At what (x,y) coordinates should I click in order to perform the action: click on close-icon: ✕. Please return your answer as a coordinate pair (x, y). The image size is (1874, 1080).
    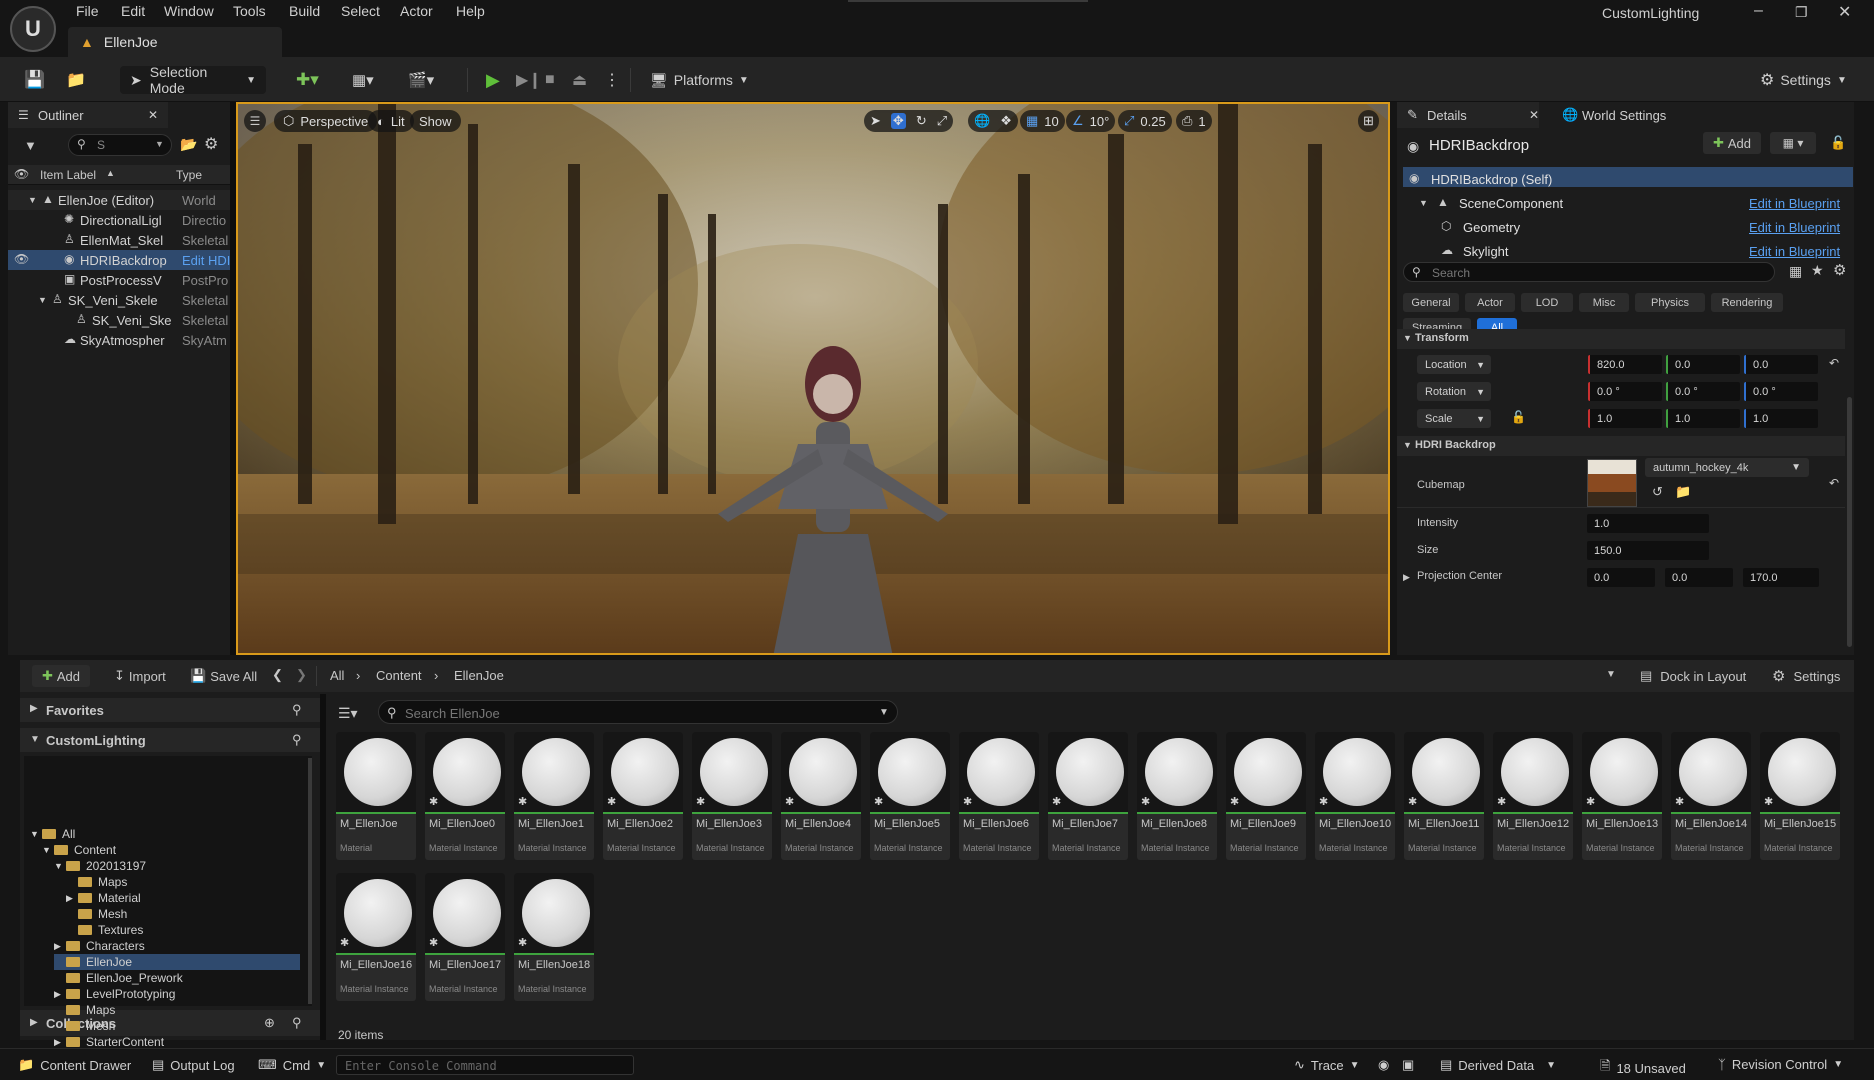
    Looking at the image, I should click on (1844, 12).